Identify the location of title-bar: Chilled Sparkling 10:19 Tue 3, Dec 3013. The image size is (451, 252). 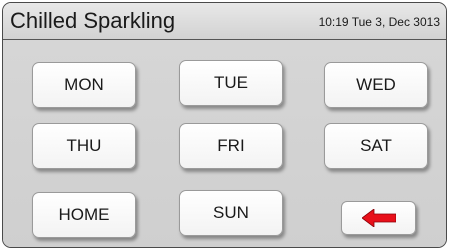
(224, 21).